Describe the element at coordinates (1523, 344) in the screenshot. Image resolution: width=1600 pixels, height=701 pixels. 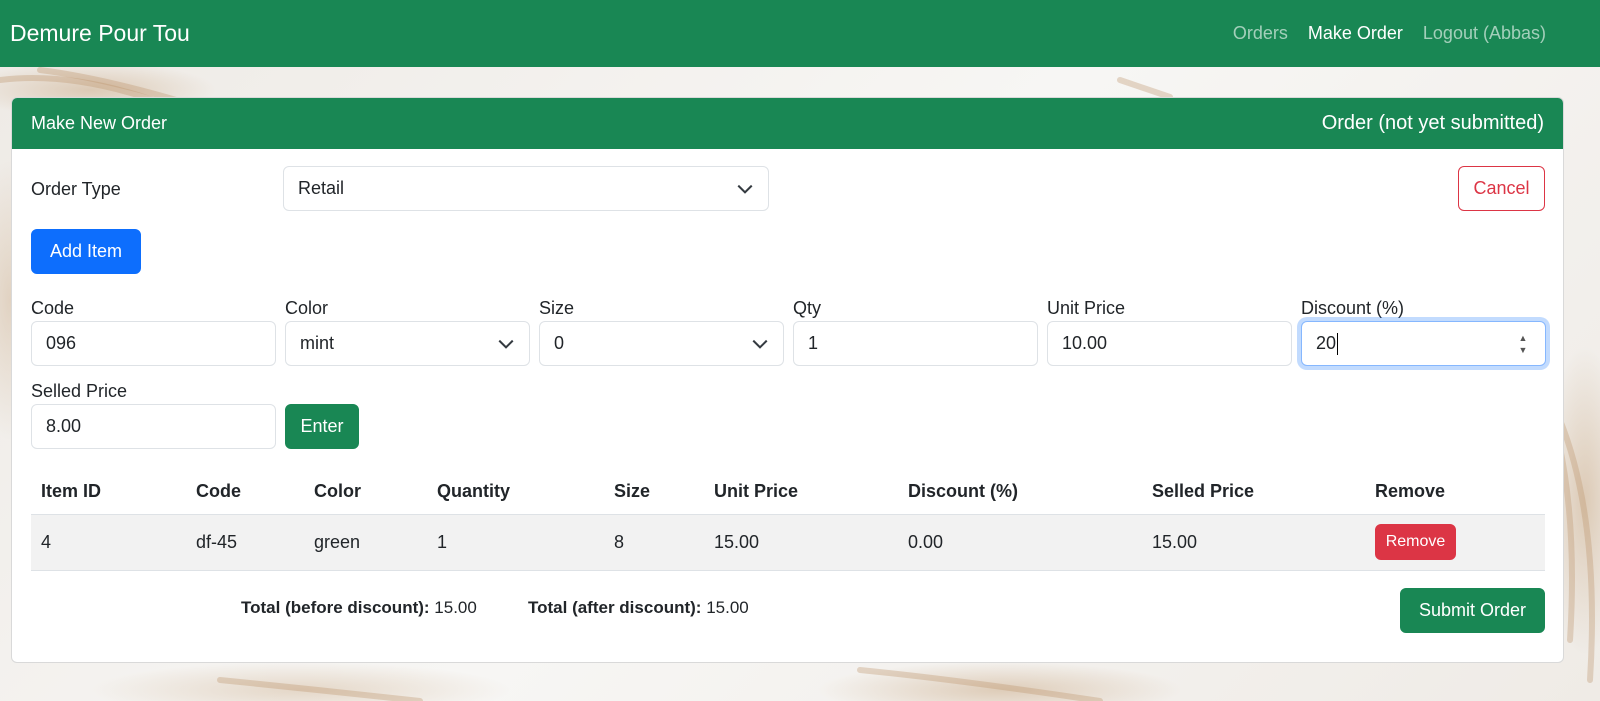
I see `spinner-arrows-icon: ▲ ▼` at that location.